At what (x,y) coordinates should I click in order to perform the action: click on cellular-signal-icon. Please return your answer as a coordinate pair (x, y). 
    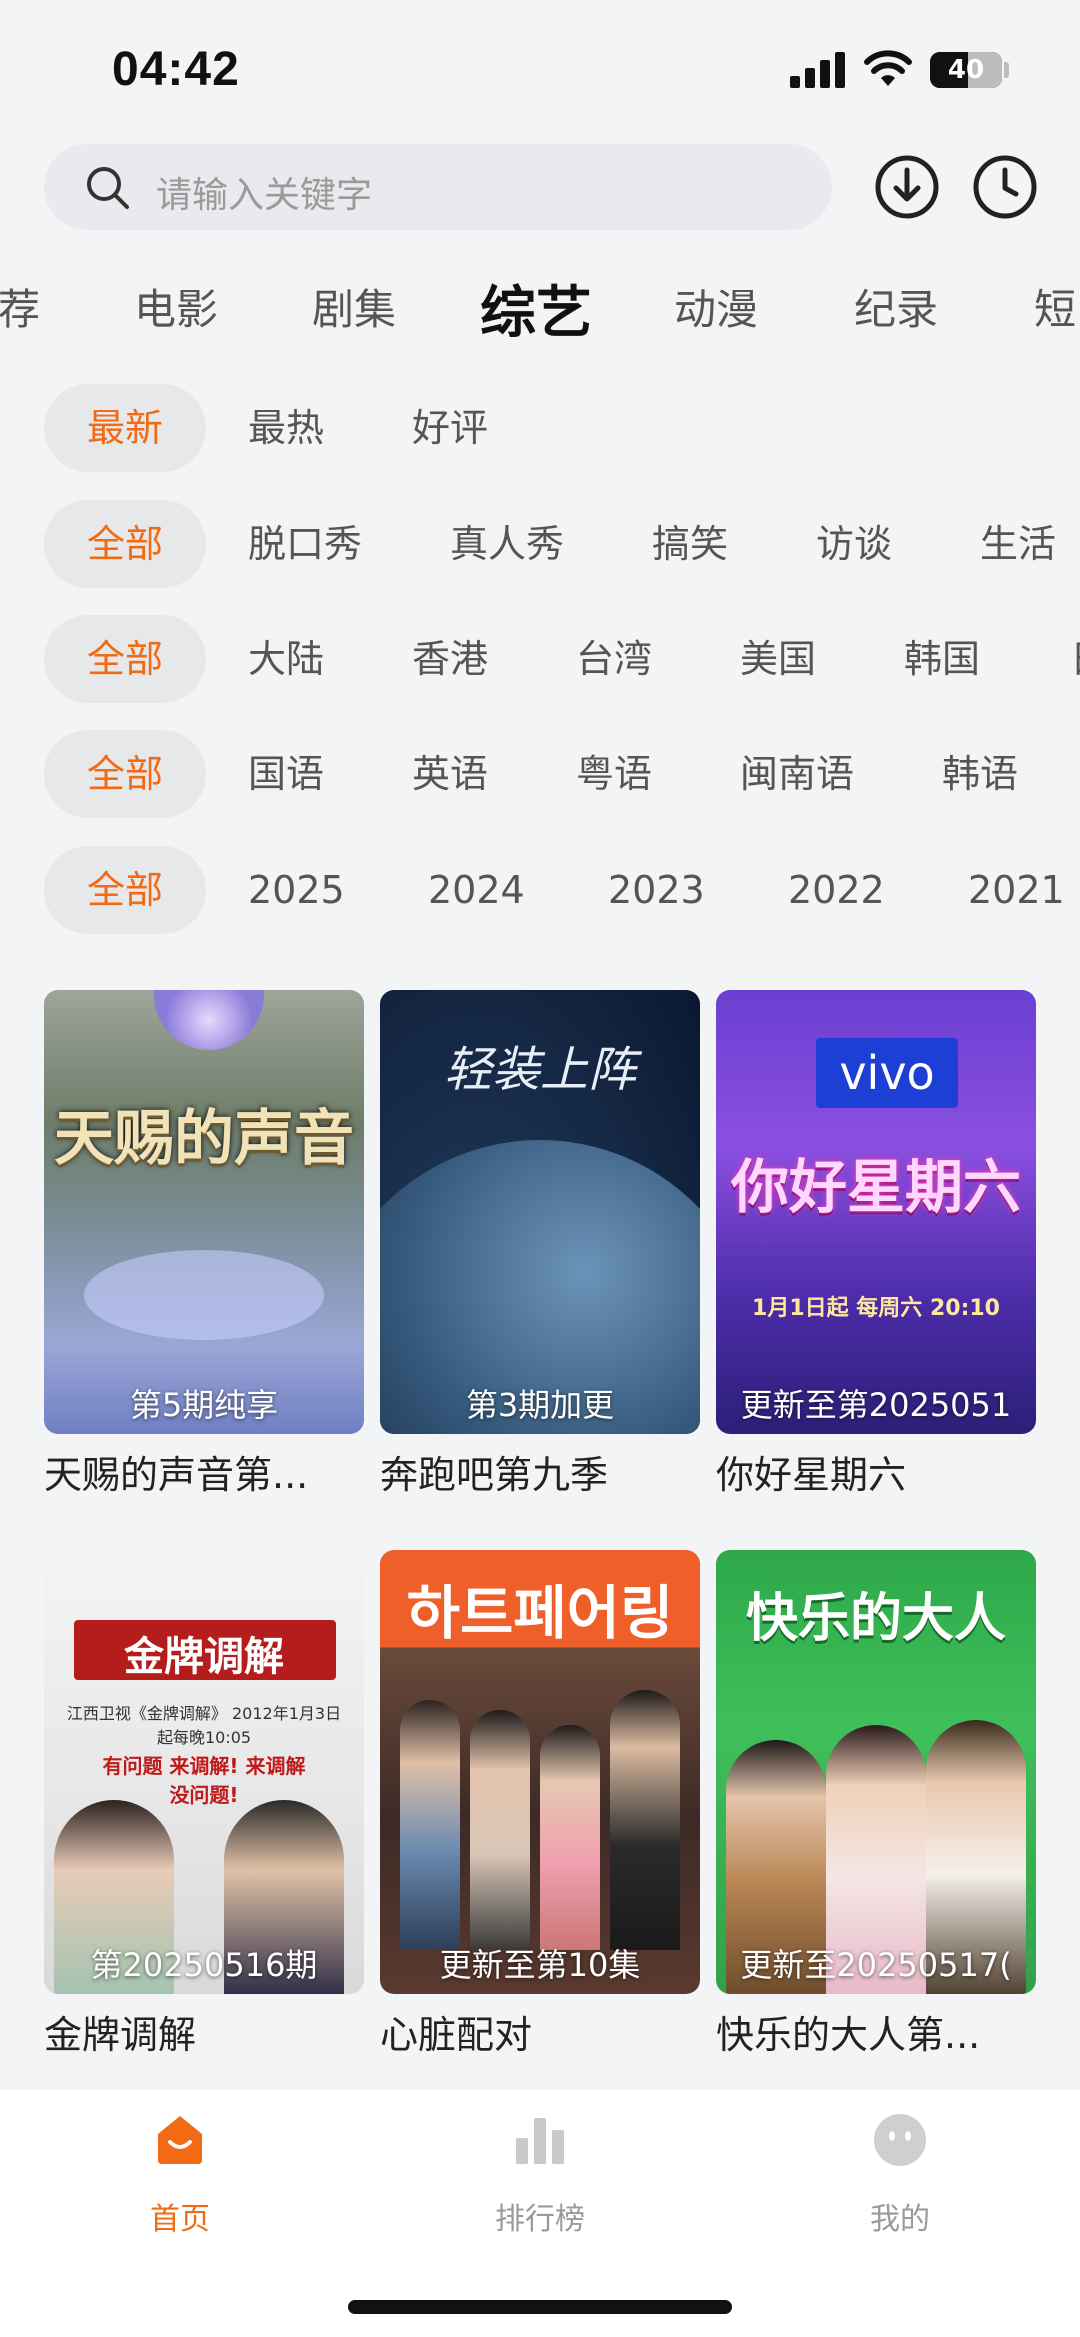
    Looking at the image, I should click on (818, 70).